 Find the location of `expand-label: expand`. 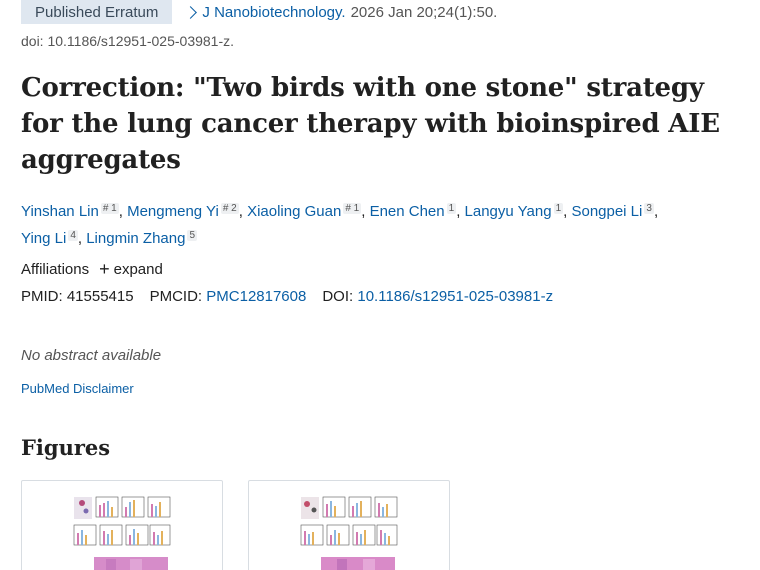

expand-label: expand is located at coordinates (138, 269).